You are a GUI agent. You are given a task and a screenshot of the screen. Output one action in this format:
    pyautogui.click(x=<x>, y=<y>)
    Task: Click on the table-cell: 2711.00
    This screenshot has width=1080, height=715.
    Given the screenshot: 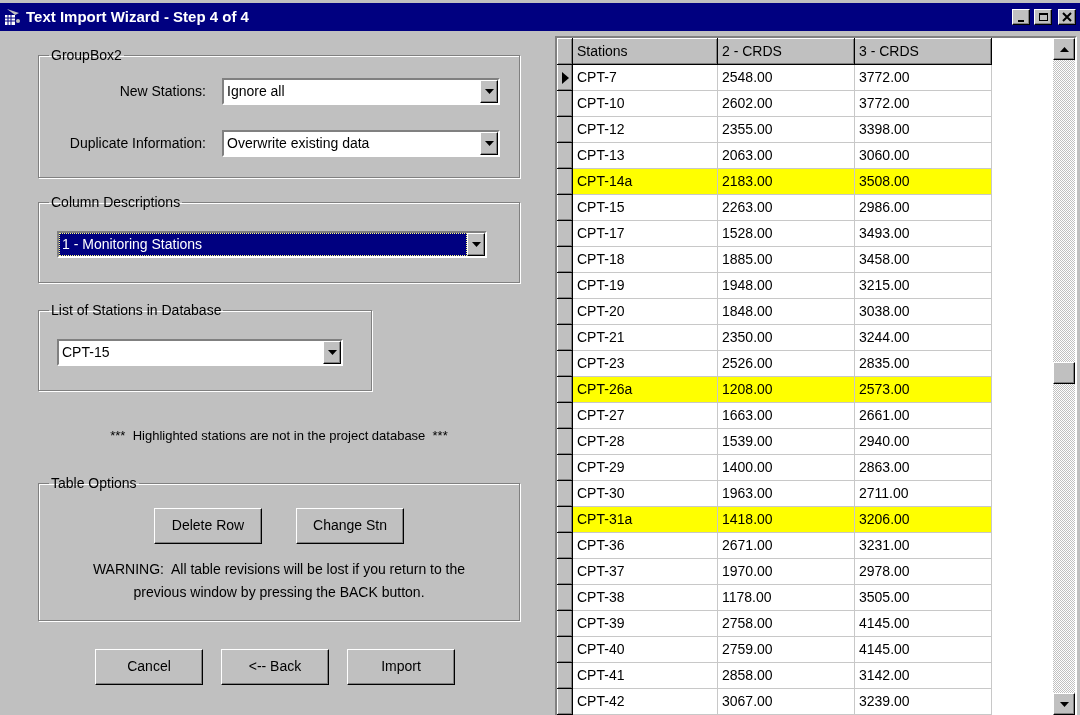 What is the action you would take?
    pyautogui.click(x=923, y=493)
    